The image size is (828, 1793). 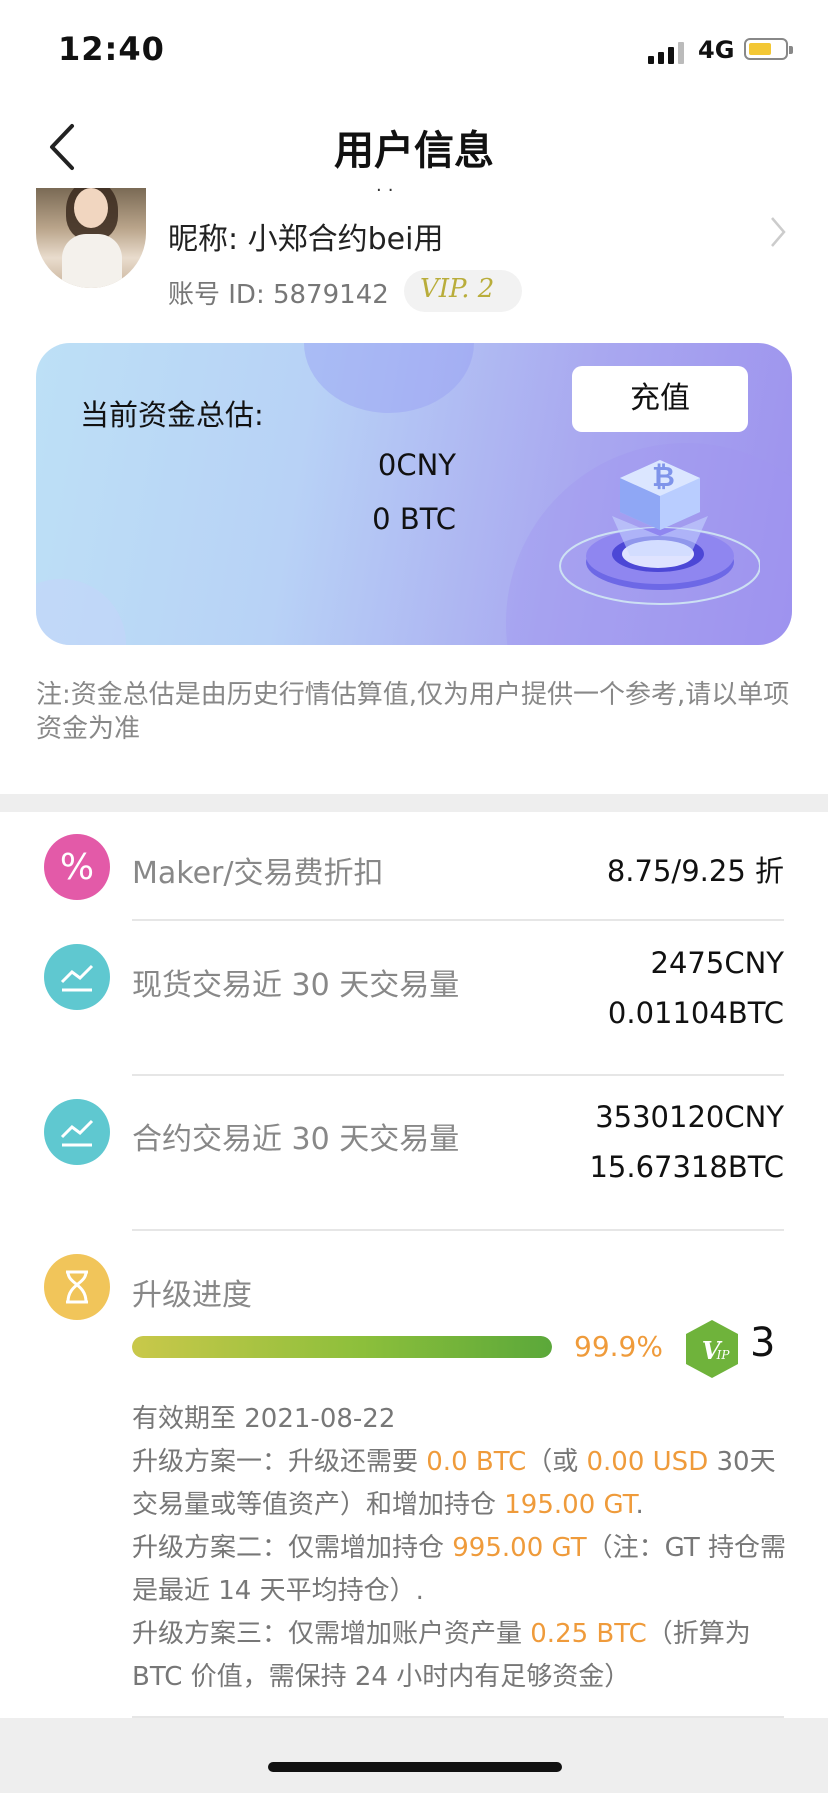 What do you see at coordinates (667, 52) in the screenshot?
I see `signal-icon` at bounding box center [667, 52].